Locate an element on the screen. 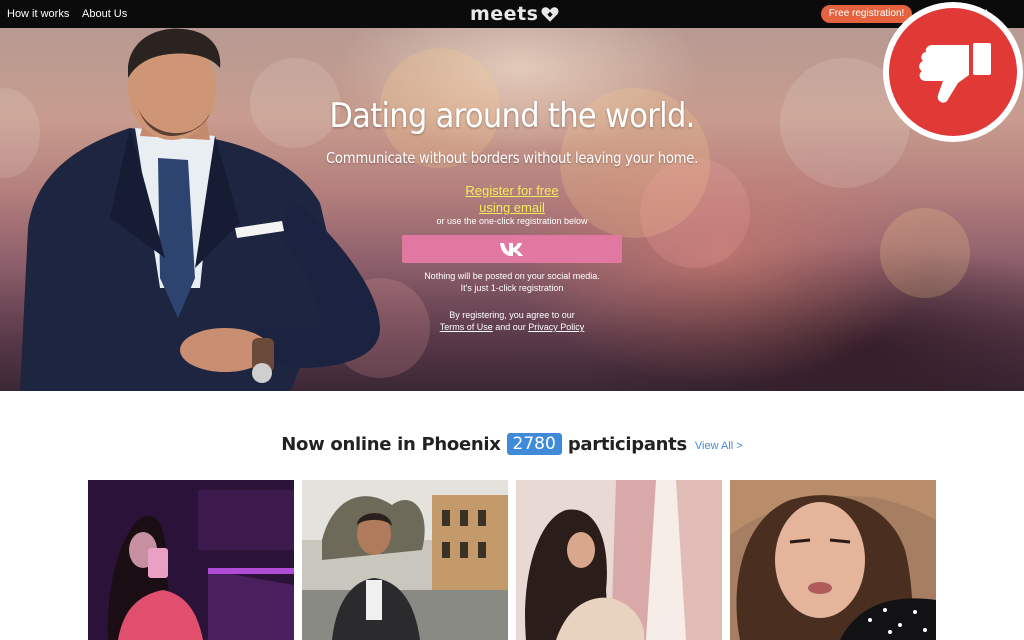  terms-line: Terms of Use and our Privacy Policy is located at coordinates (512, 327).